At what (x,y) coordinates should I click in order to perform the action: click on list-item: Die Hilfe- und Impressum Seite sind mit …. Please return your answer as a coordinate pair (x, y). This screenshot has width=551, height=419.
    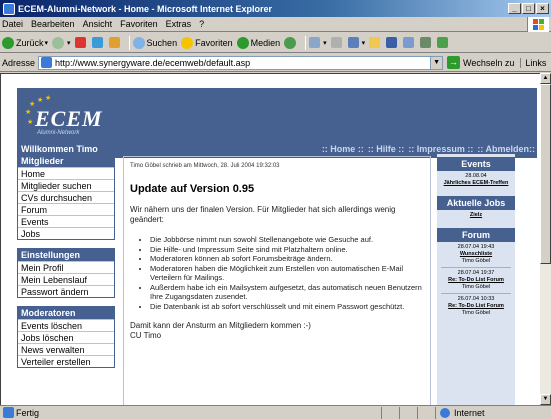
    Looking at the image, I should click on (287, 250).